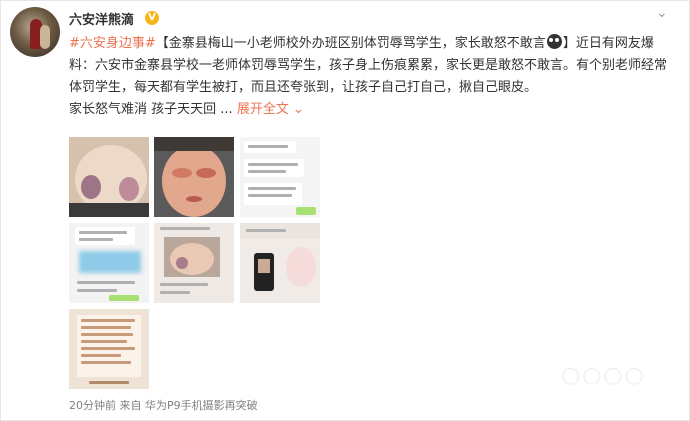 The image size is (690, 421). I want to click on post-title-end: 】, so click(569, 43).